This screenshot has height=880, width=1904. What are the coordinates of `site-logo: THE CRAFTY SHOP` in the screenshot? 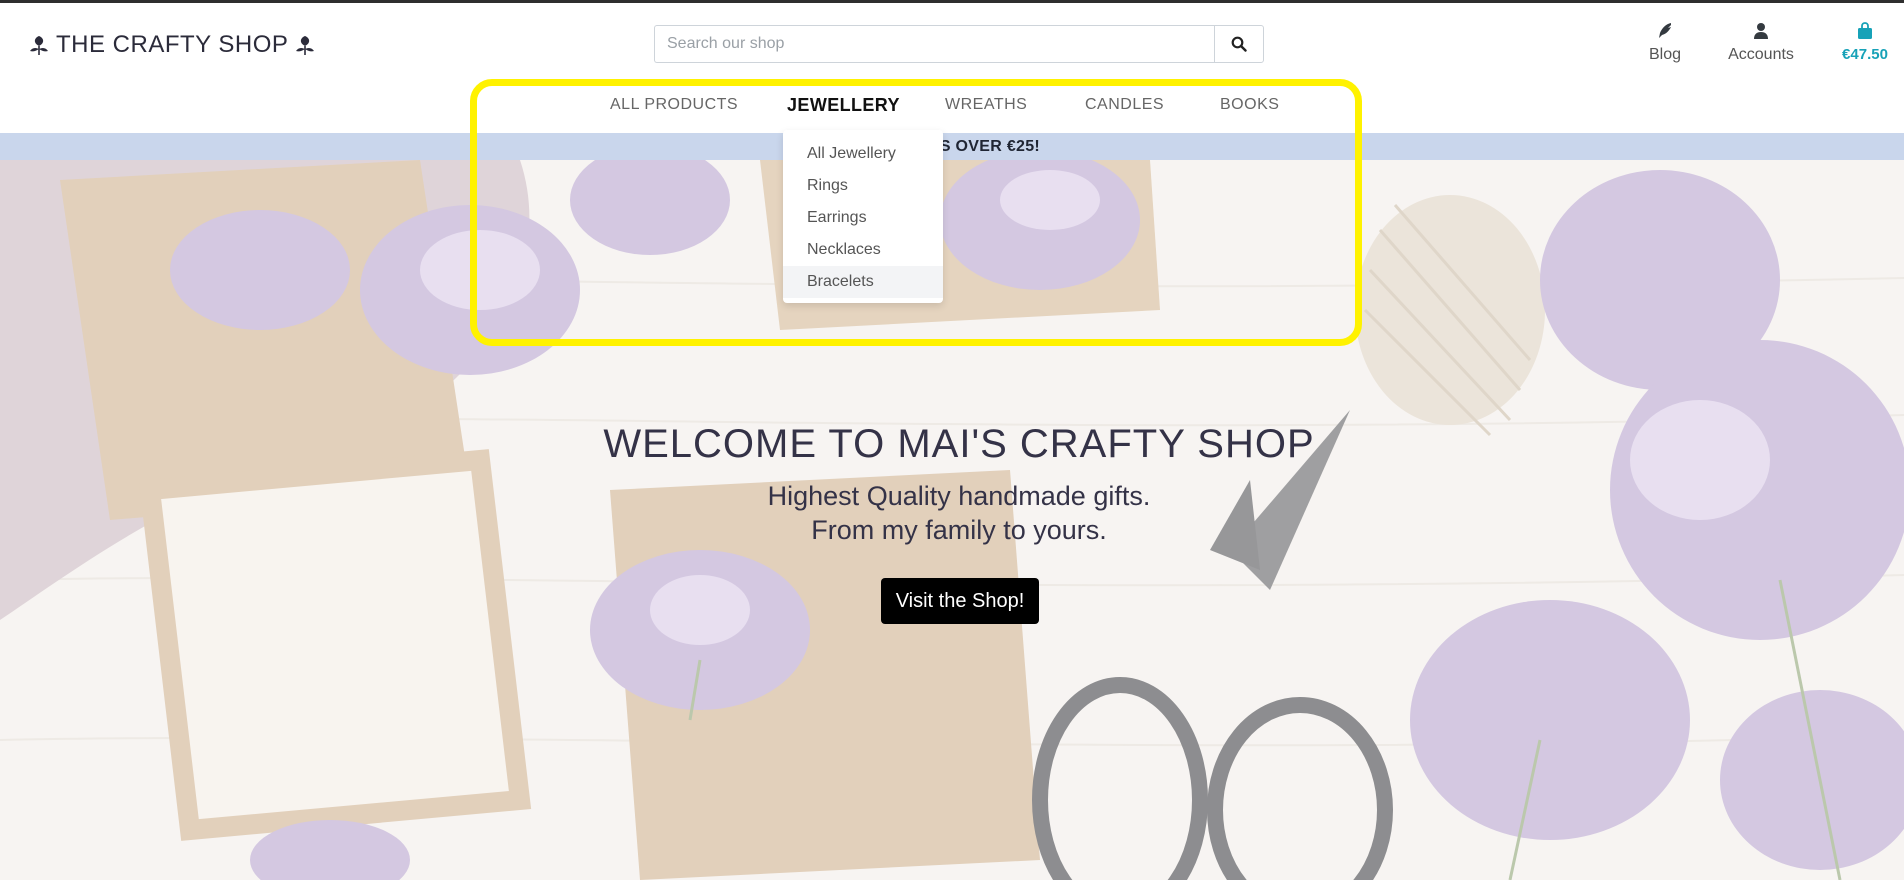 It's located at (172, 45).